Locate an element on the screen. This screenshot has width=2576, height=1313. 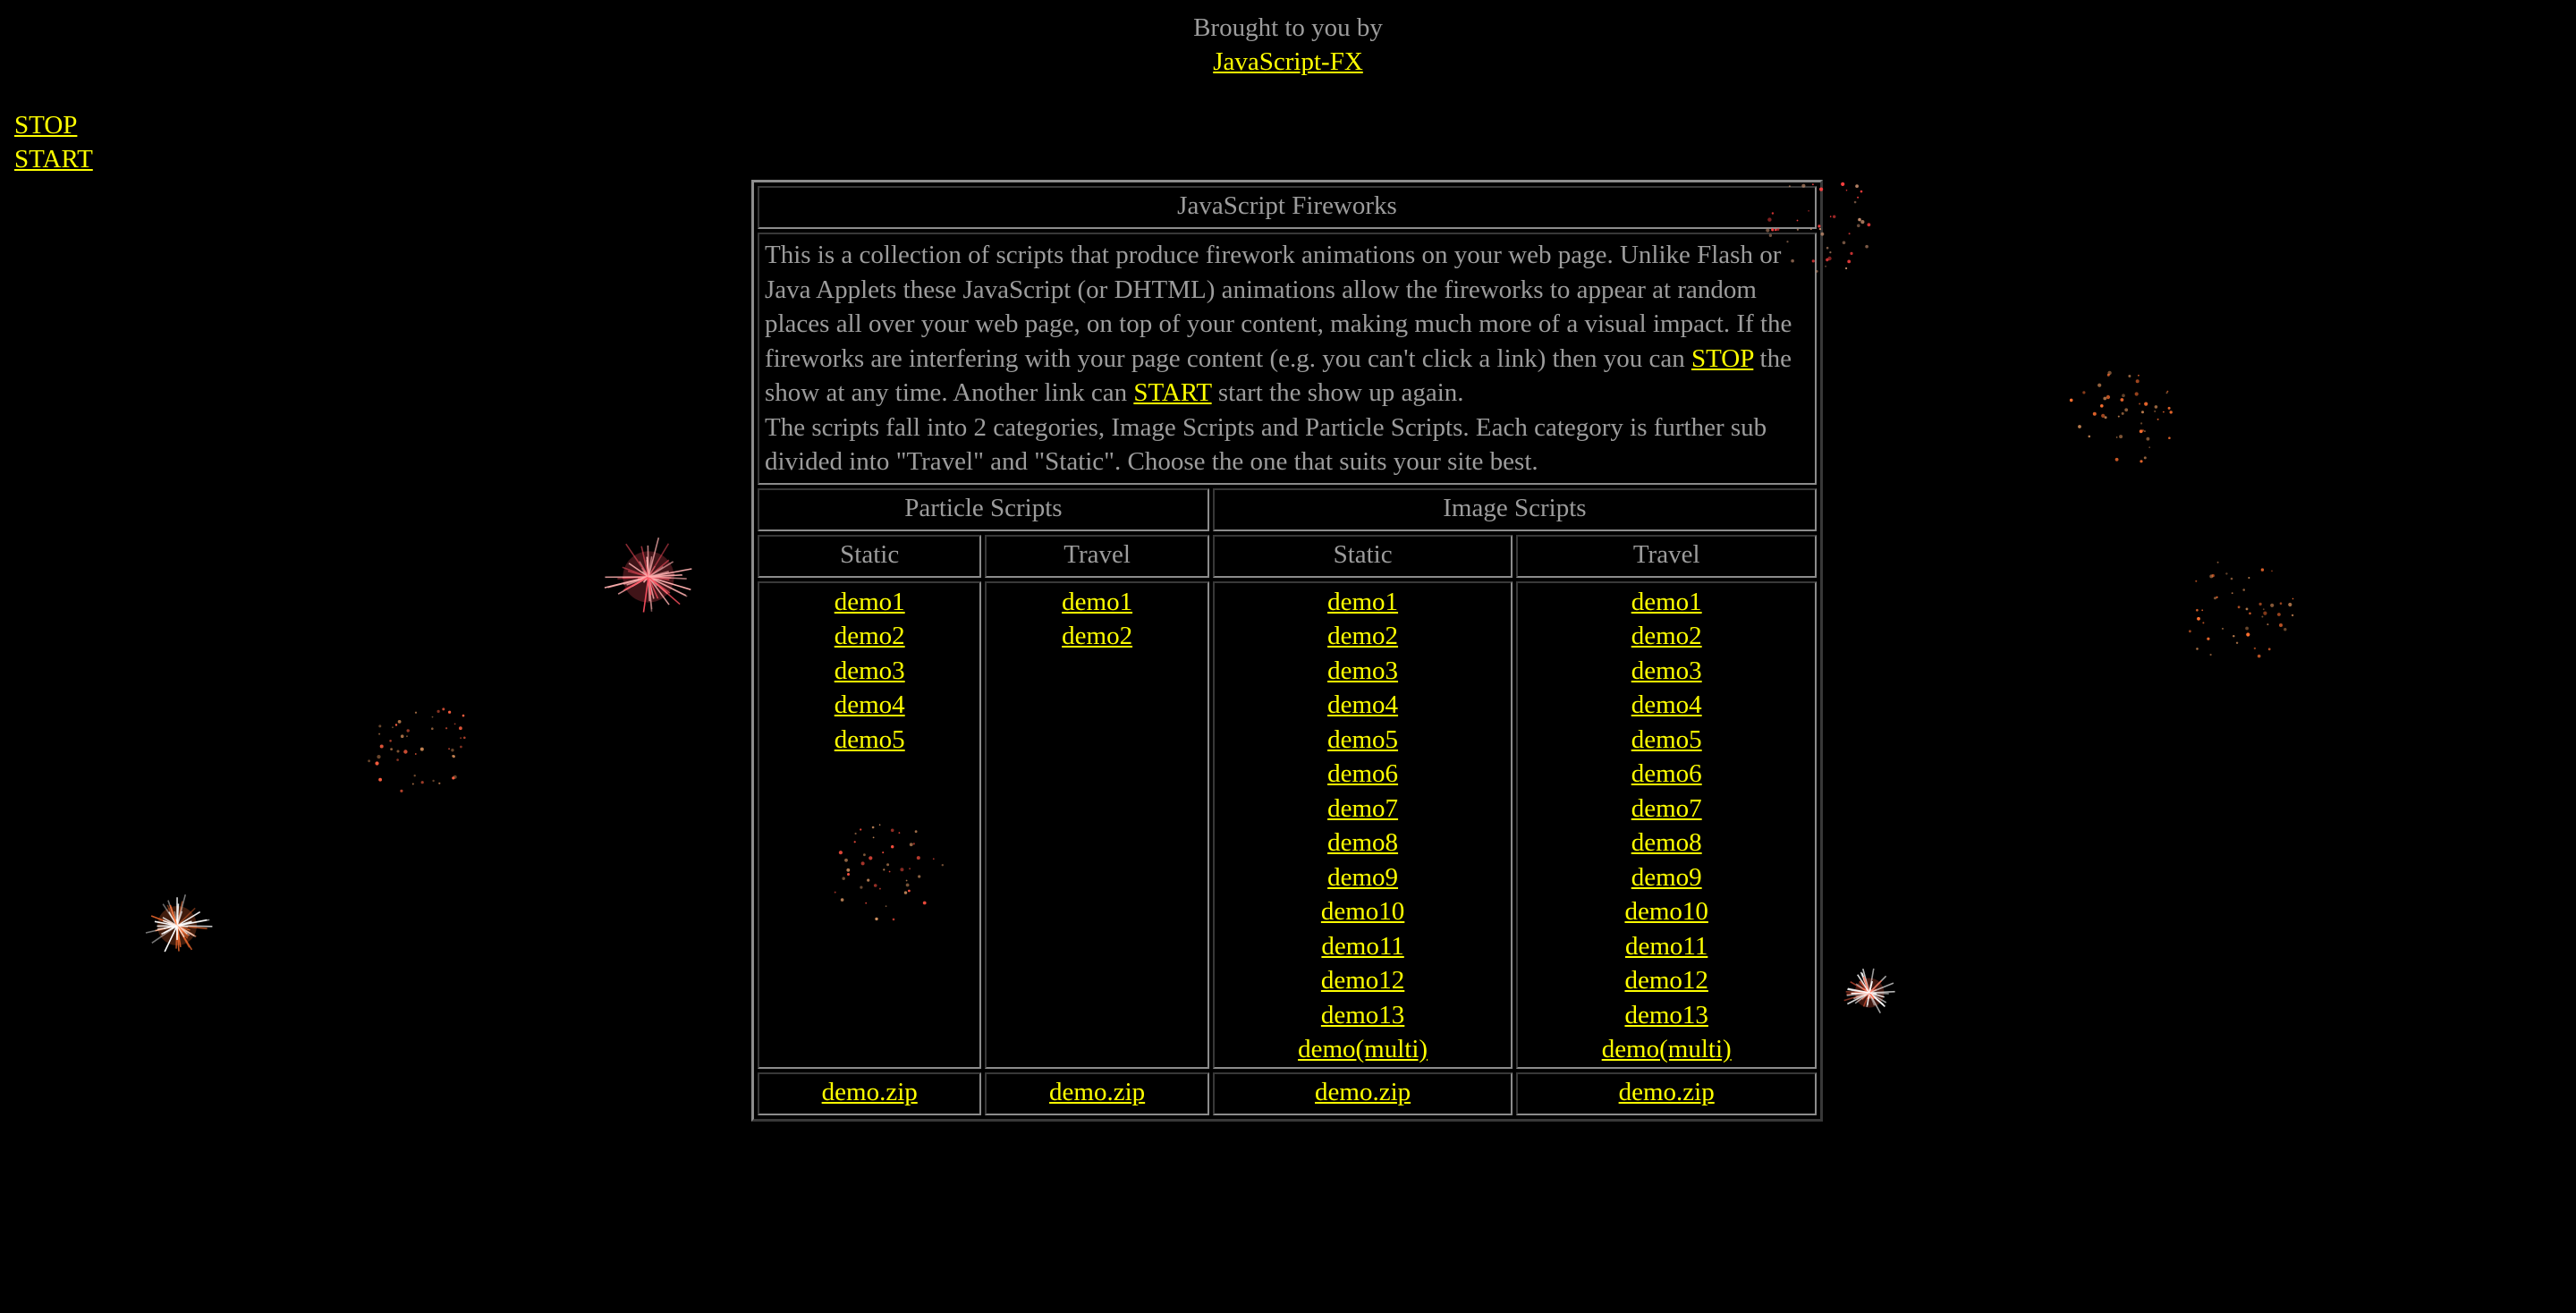
image-static-zip-link: demo.zip is located at coordinates (1363, 1092).